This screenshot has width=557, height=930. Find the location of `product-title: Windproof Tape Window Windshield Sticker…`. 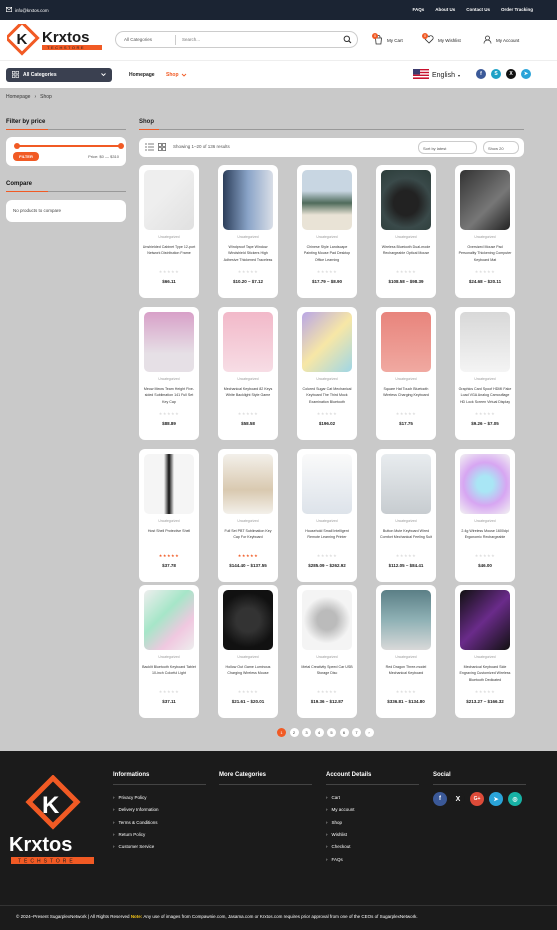

product-title: Windproof Tape Window Windshield Sticker… is located at coordinates (248, 253).